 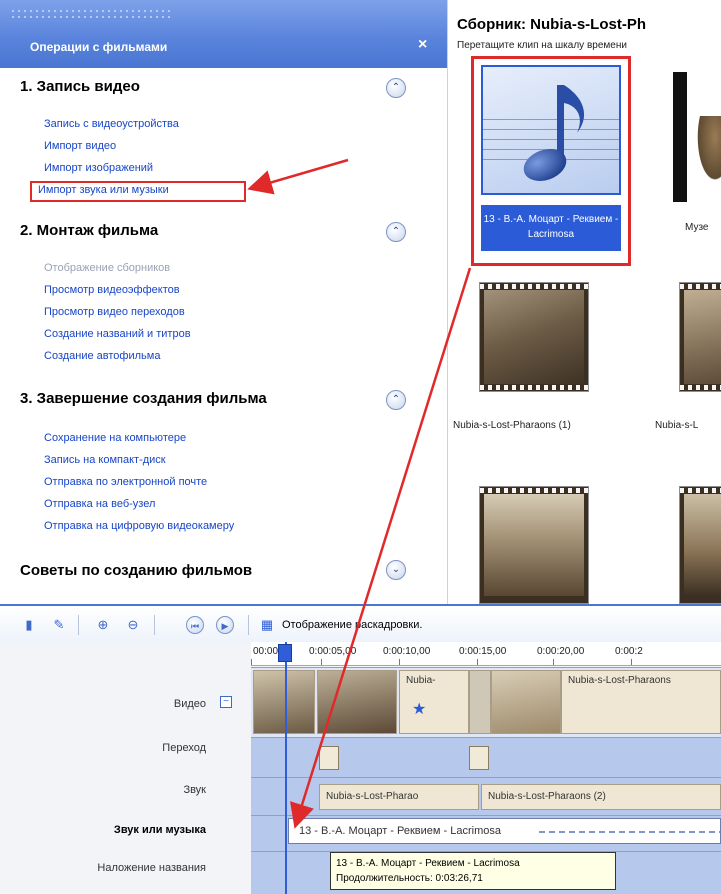 I want to click on audio-clip-label: Nubia-s-Lost-Pharaons (2), so click(x=547, y=796).